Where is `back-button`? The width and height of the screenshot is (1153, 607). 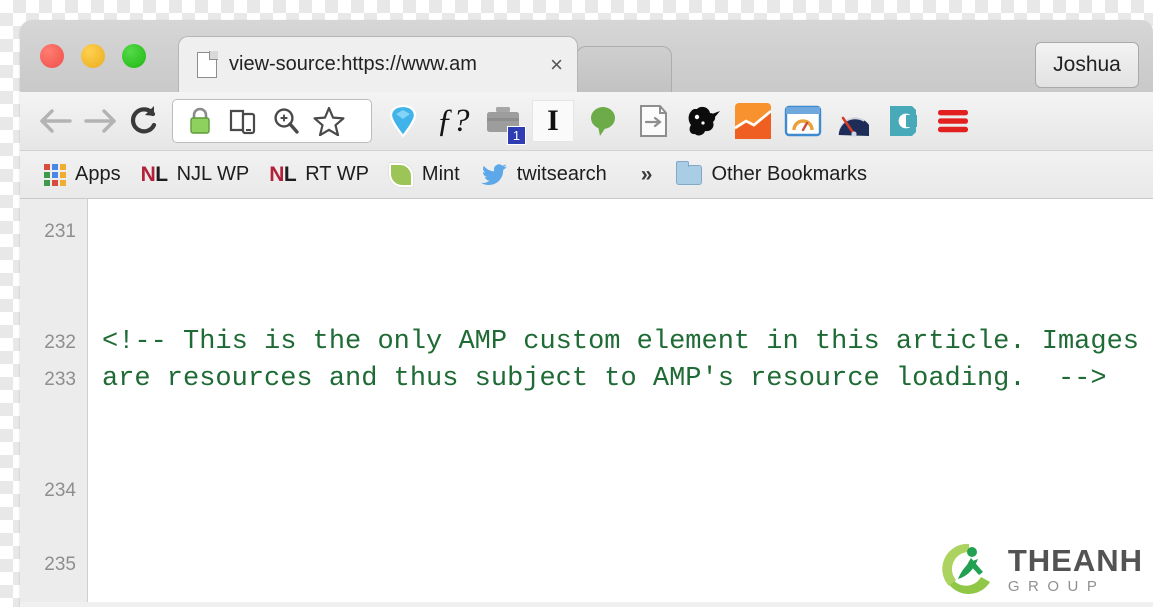
back-button is located at coordinates (56, 121).